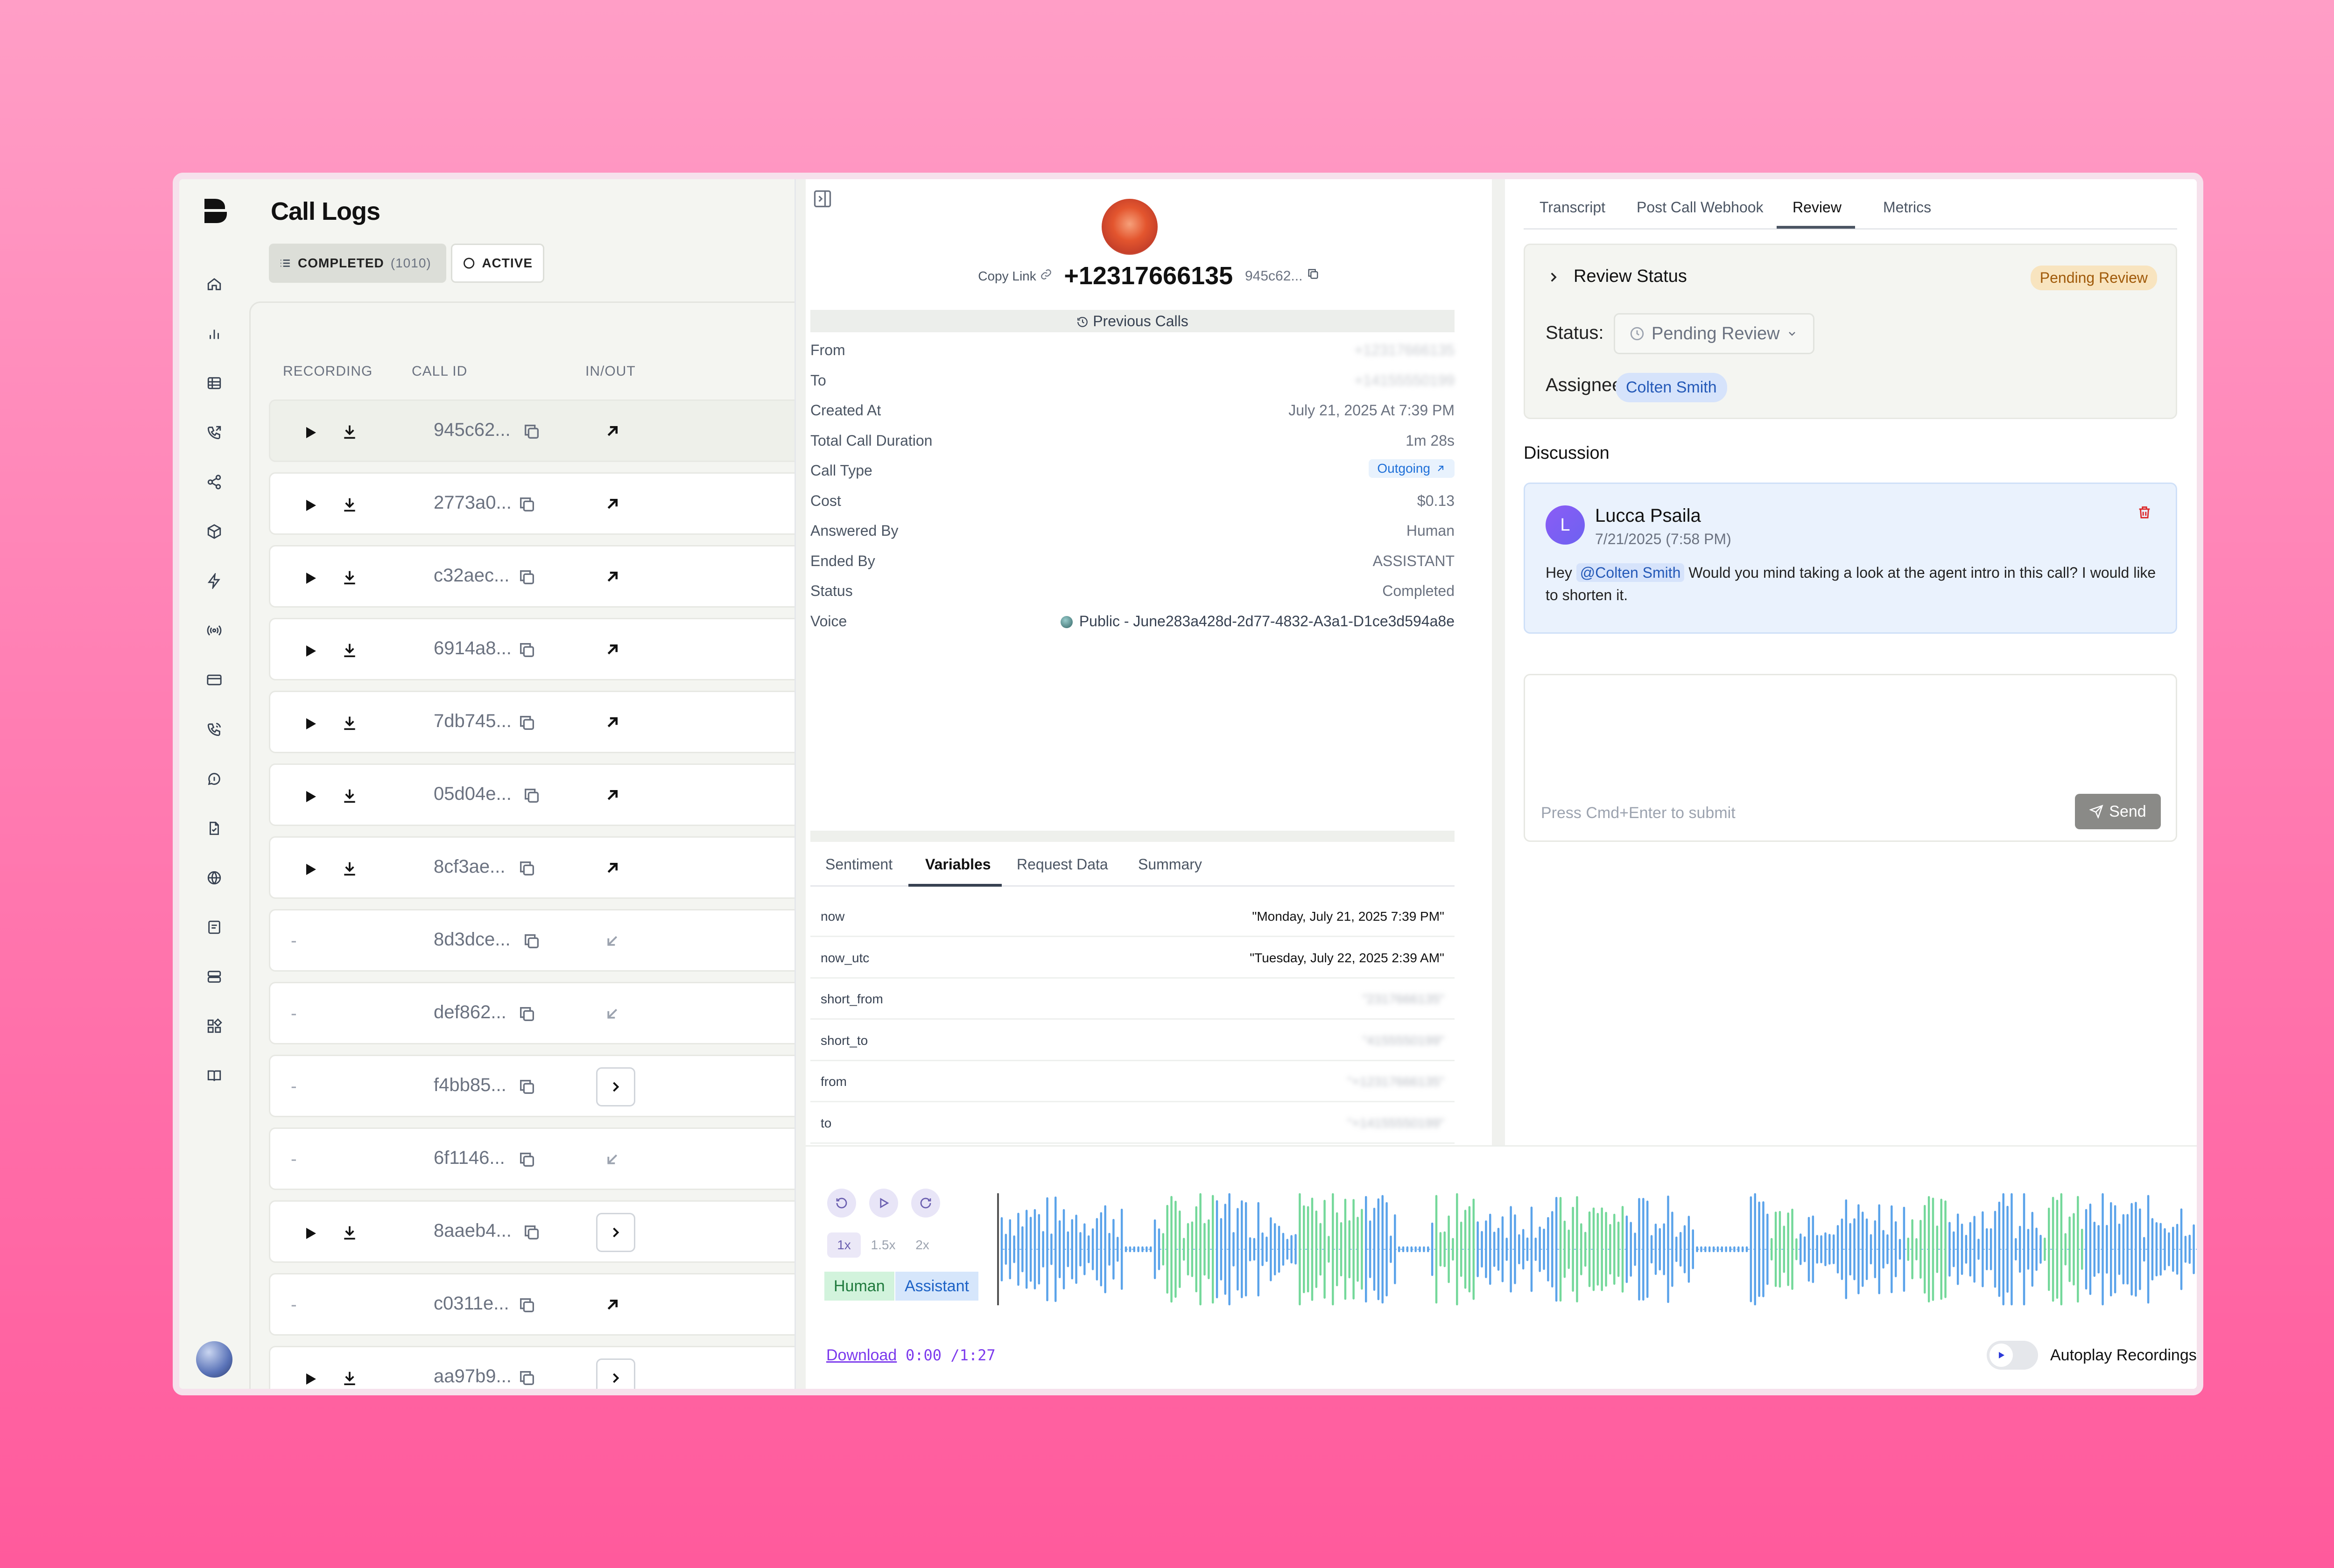 The image size is (2334, 1568). Describe the element at coordinates (214, 383) in the screenshot. I see `table-icon` at that location.